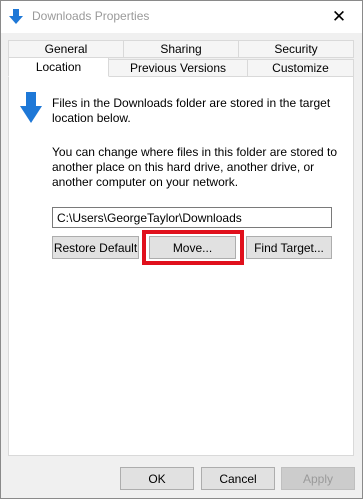 The height and width of the screenshot is (499, 363). Describe the element at coordinates (181, 17) in the screenshot. I see `title-bar: Downloads Properties ✕` at that location.